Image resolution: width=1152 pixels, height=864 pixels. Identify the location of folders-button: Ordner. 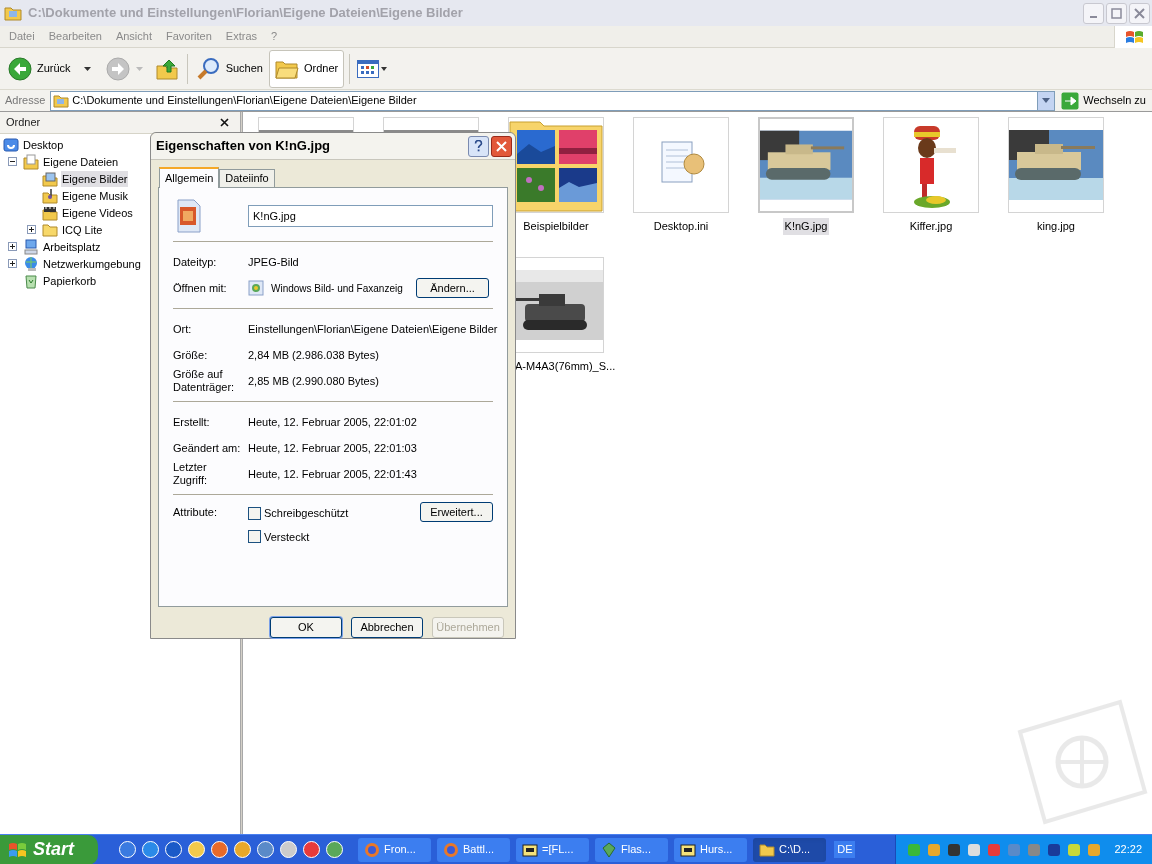
(306, 68).